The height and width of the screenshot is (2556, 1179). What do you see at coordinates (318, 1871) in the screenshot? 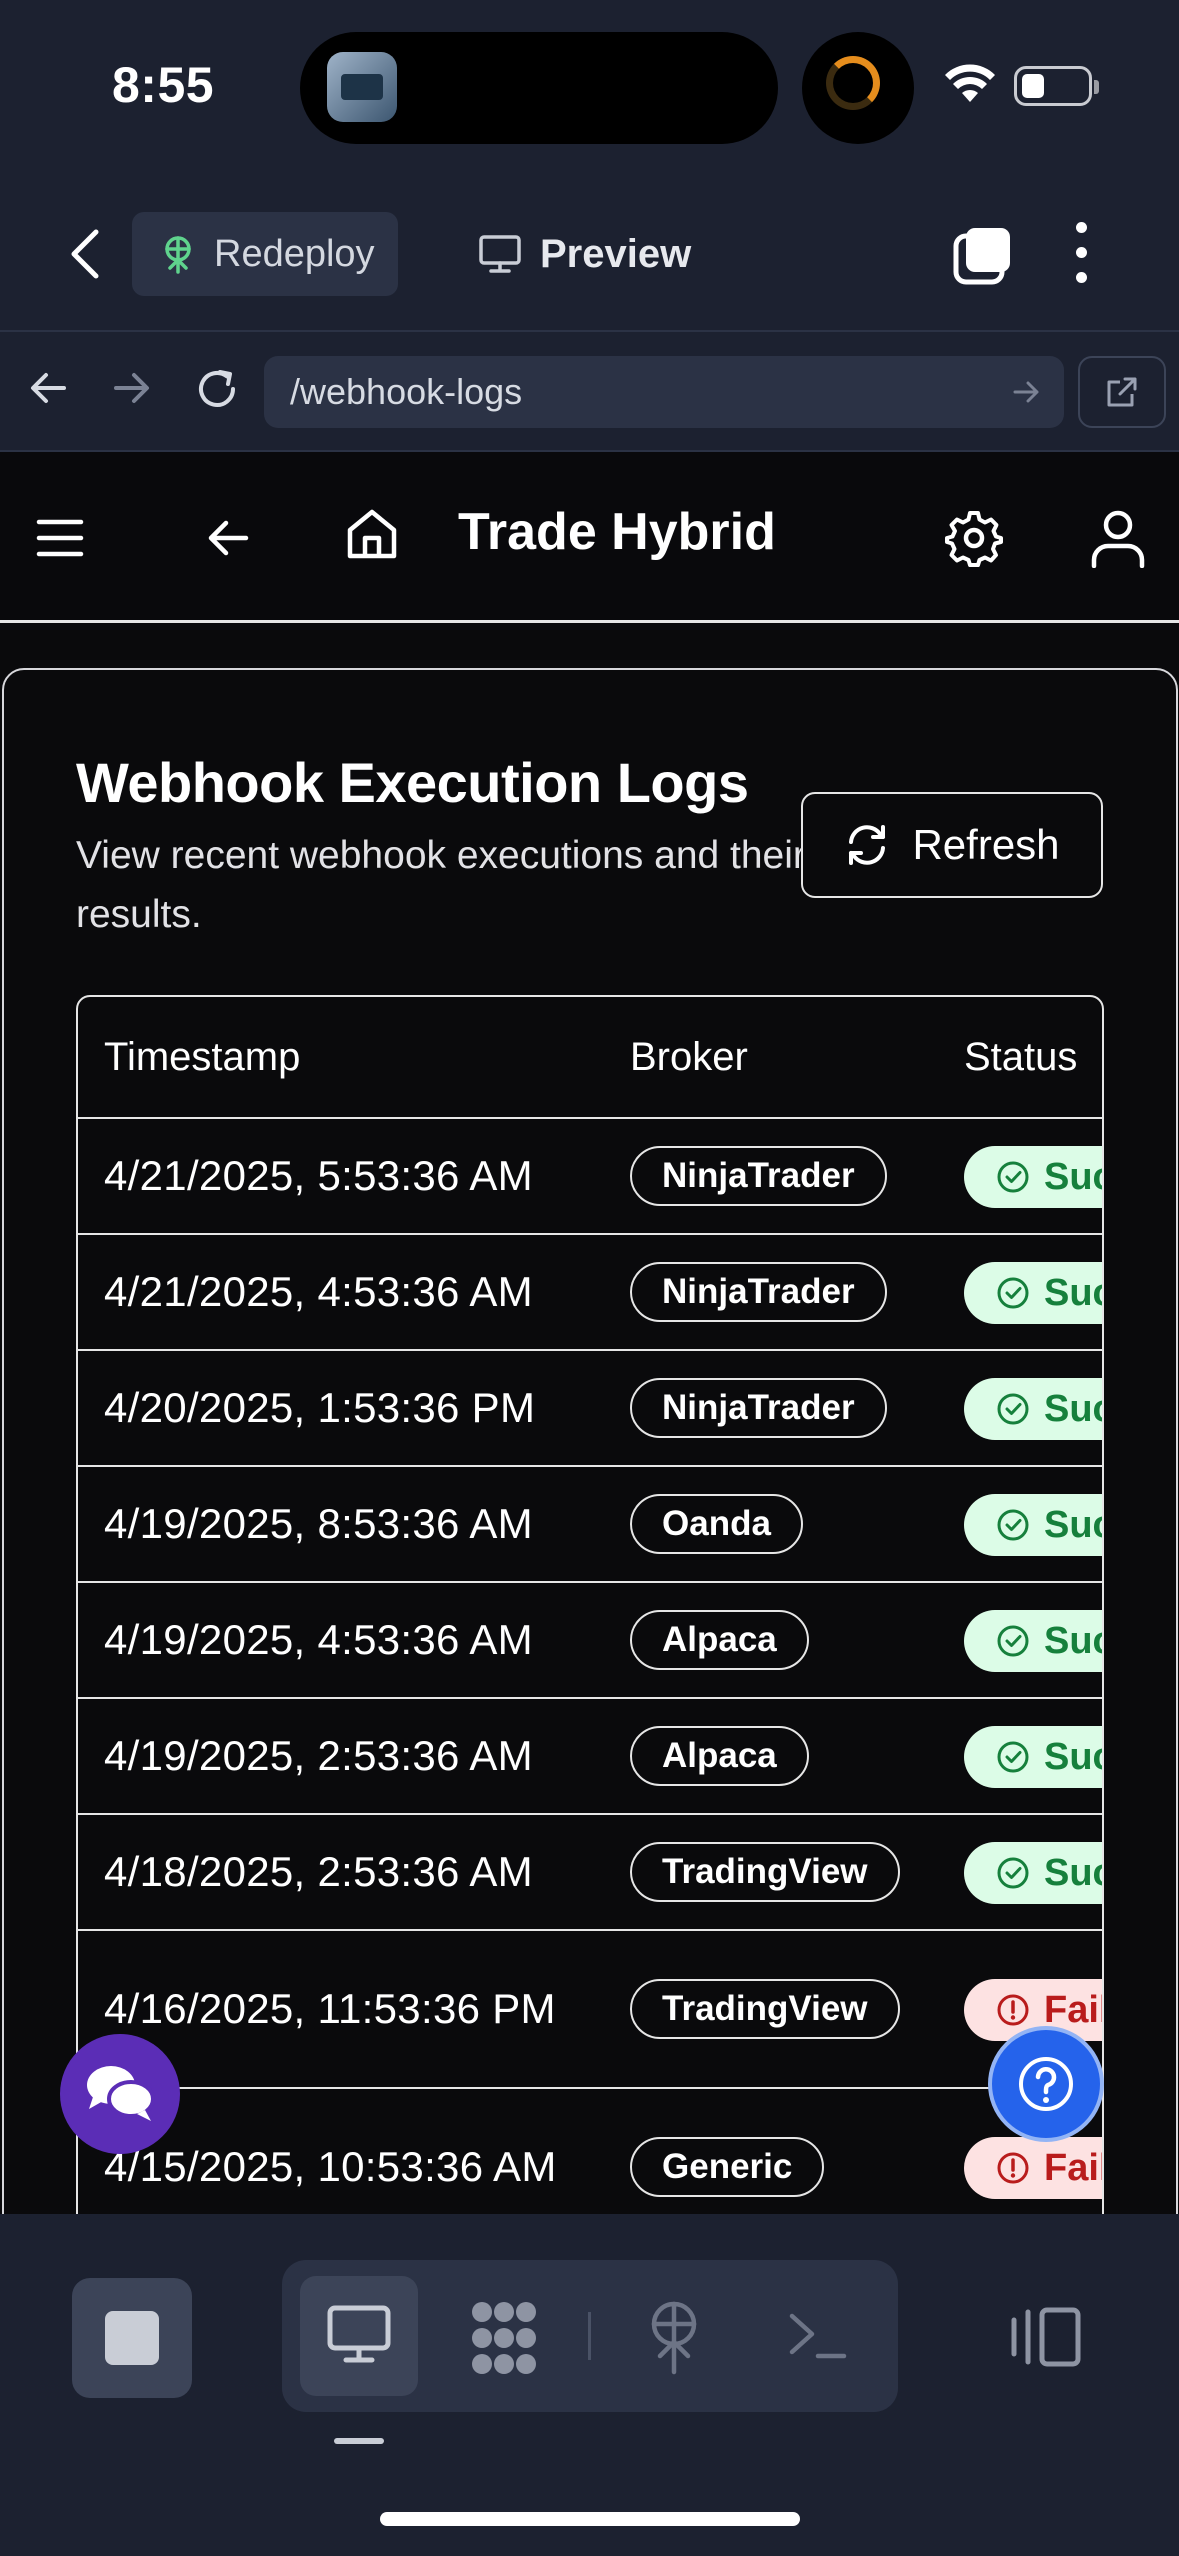
I see `row-timestamp: 4/18/2025, 2:53:36 AM` at bounding box center [318, 1871].